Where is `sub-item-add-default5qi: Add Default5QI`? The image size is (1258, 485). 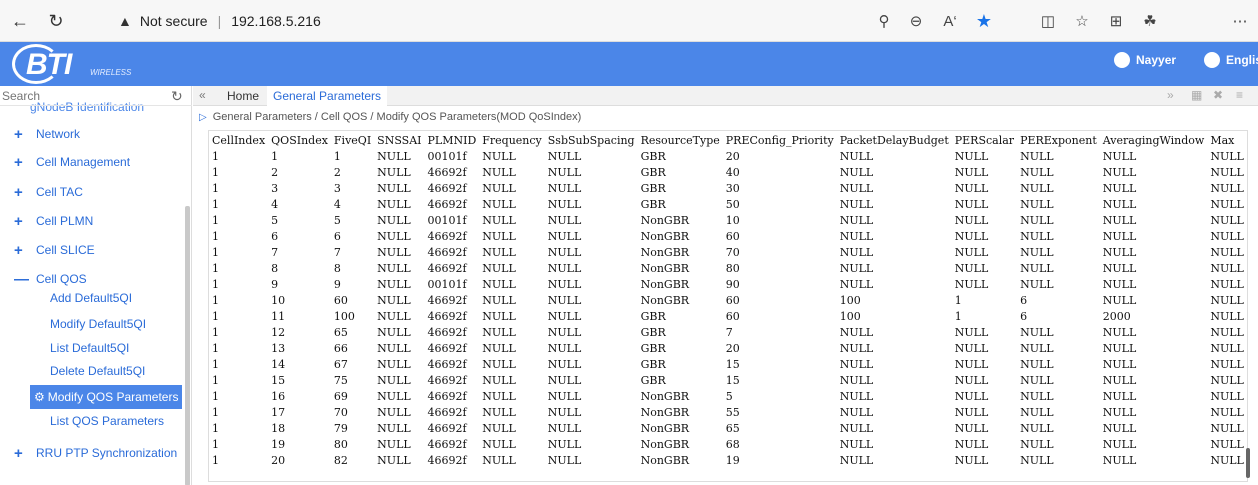 sub-item-add-default5qi: Add Default5QI is located at coordinates (91, 298).